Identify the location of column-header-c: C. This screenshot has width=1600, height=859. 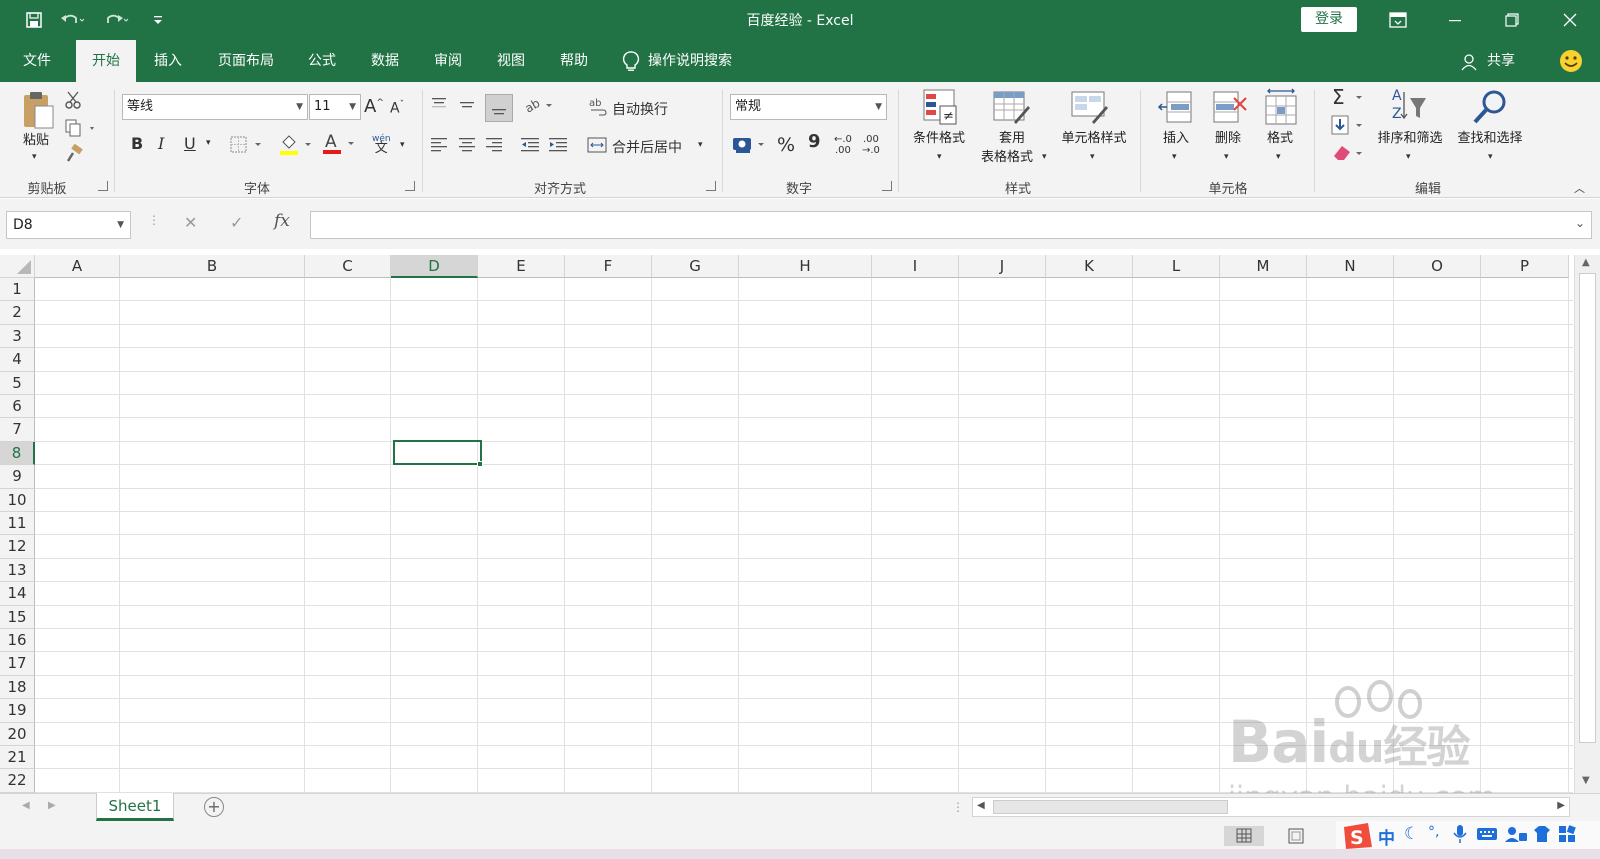
(348, 266).